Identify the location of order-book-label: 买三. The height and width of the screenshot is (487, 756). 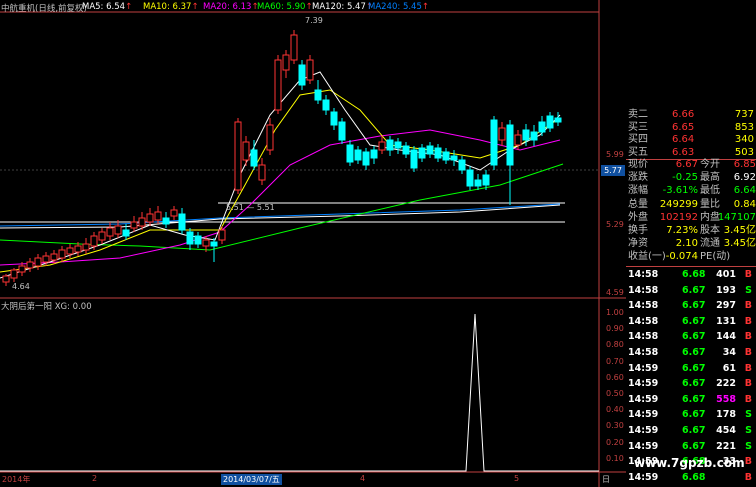
(638, 127).